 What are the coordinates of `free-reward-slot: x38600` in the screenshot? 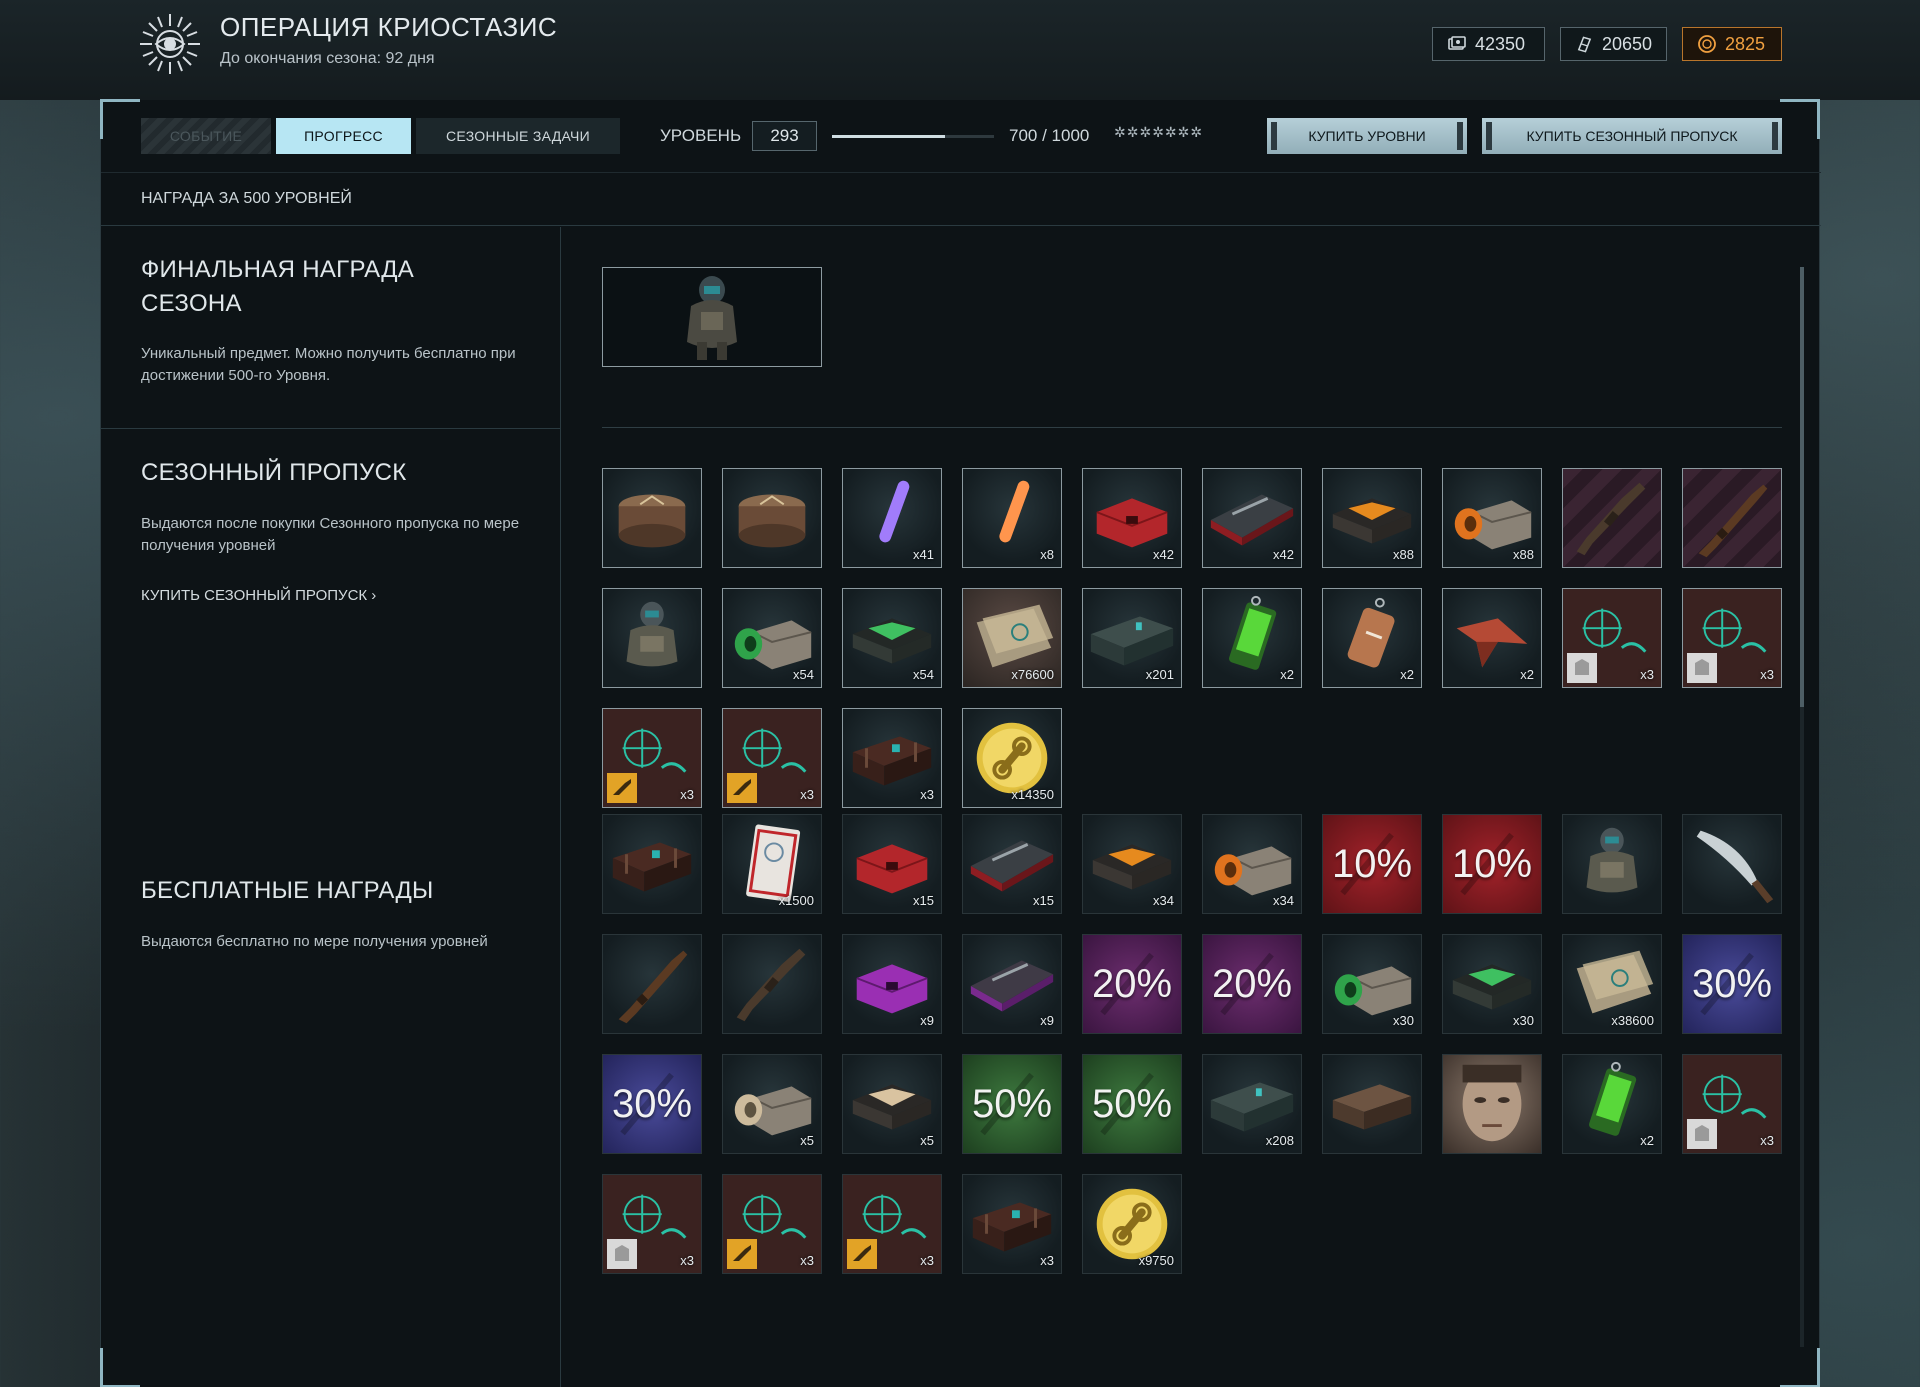 It's located at (1612, 984).